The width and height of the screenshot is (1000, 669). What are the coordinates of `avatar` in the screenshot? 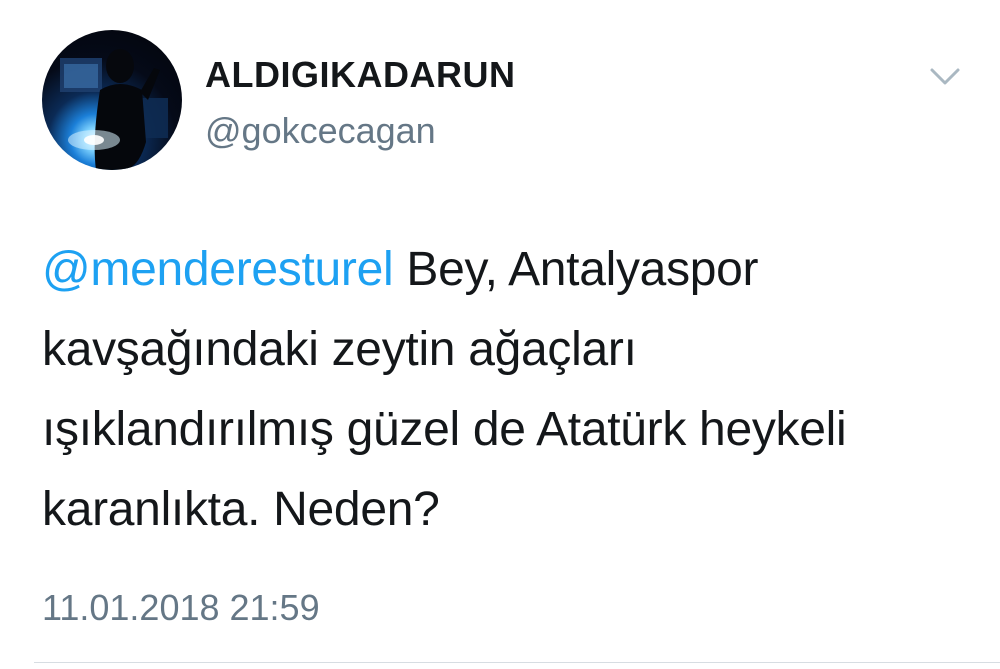 It's located at (112, 100).